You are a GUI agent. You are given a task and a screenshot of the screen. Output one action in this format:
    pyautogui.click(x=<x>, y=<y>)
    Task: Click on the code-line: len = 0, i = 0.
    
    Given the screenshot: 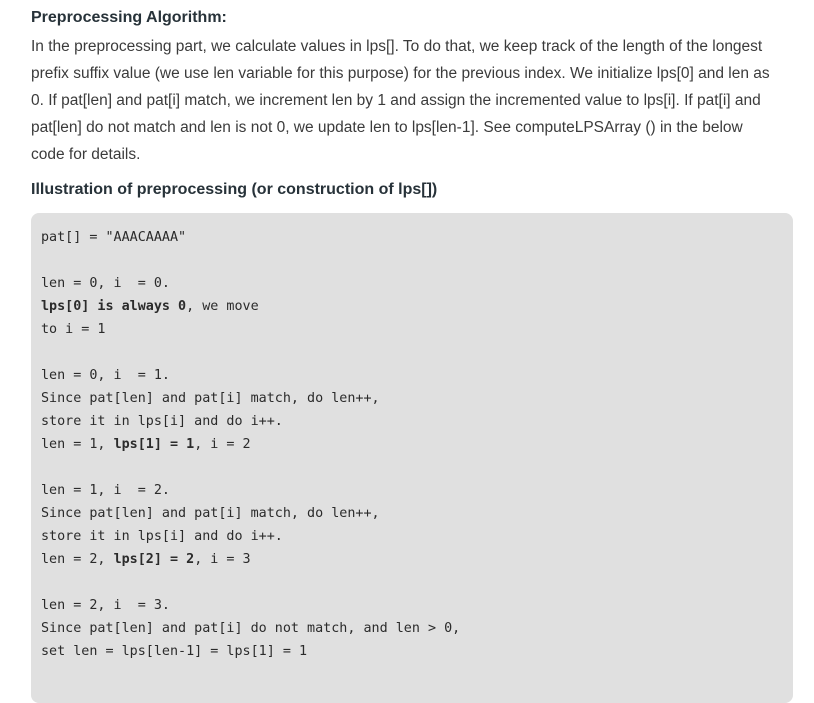 What is the action you would take?
    pyautogui.click(x=250, y=283)
    